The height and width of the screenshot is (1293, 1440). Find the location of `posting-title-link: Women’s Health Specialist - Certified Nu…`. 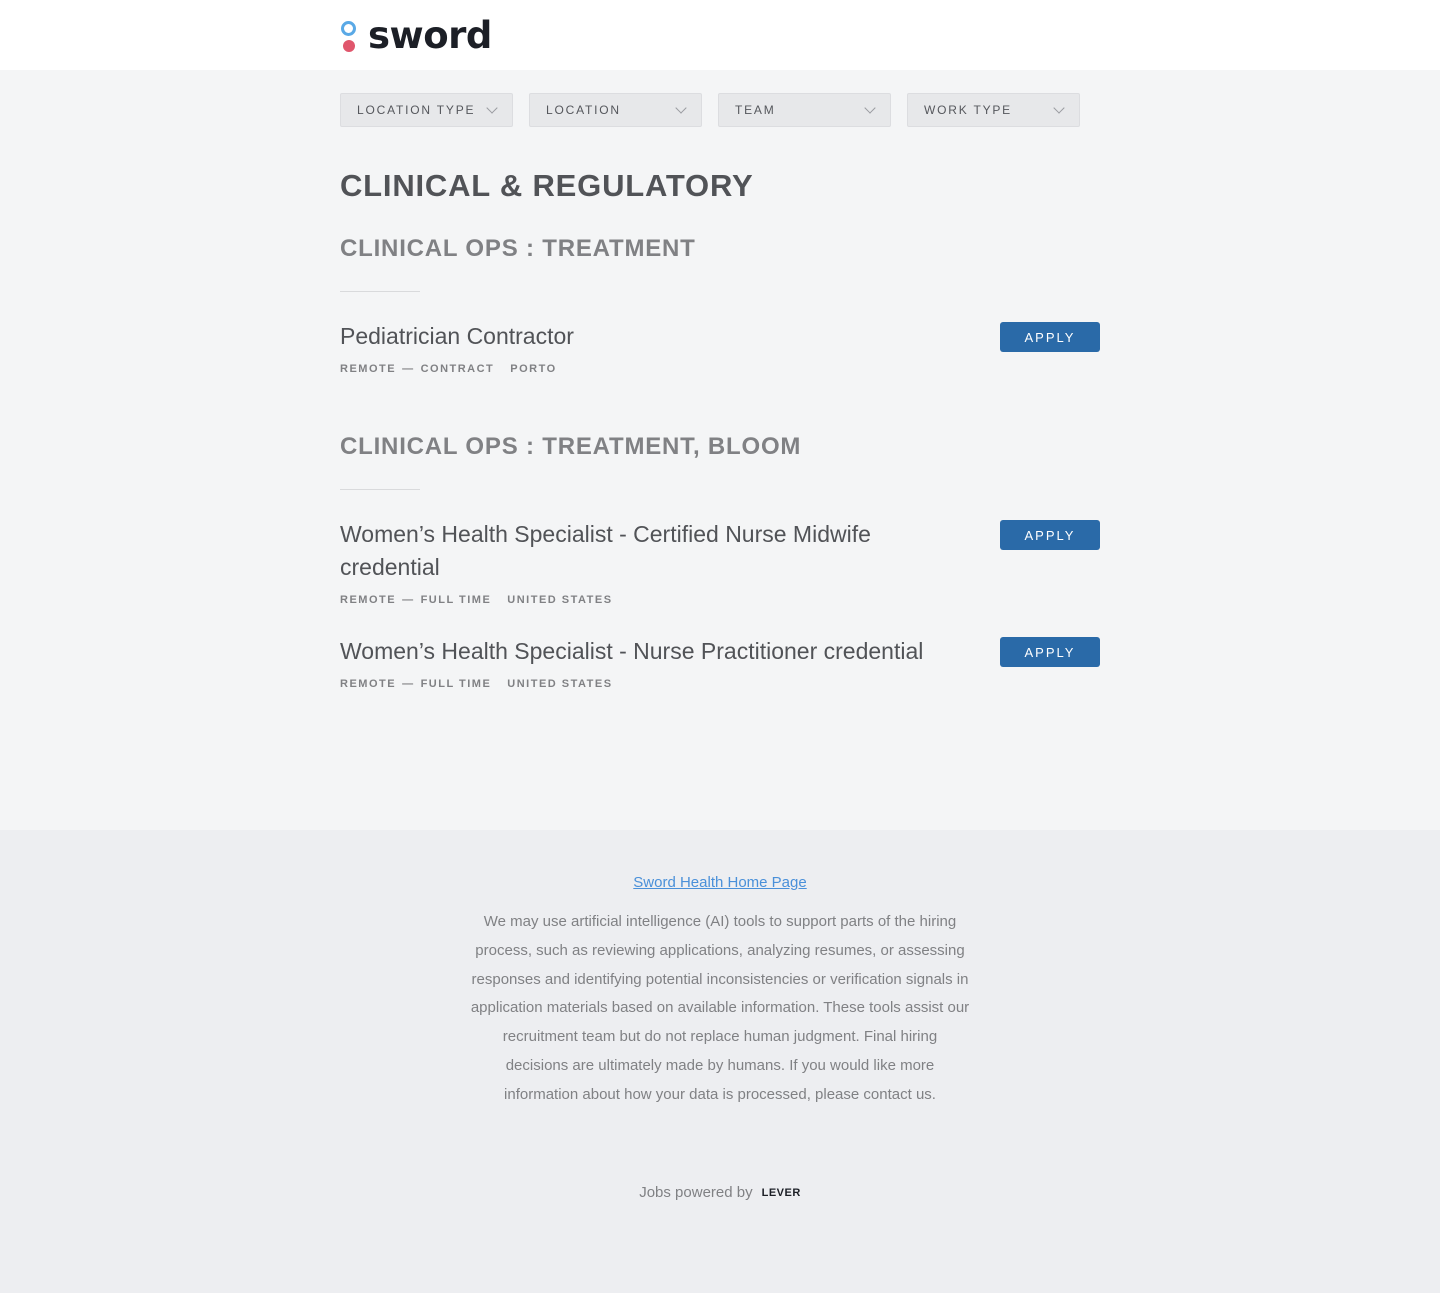

posting-title-link: Women’s Health Specialist - Certified Nu… is located at coordinates (650, 551).